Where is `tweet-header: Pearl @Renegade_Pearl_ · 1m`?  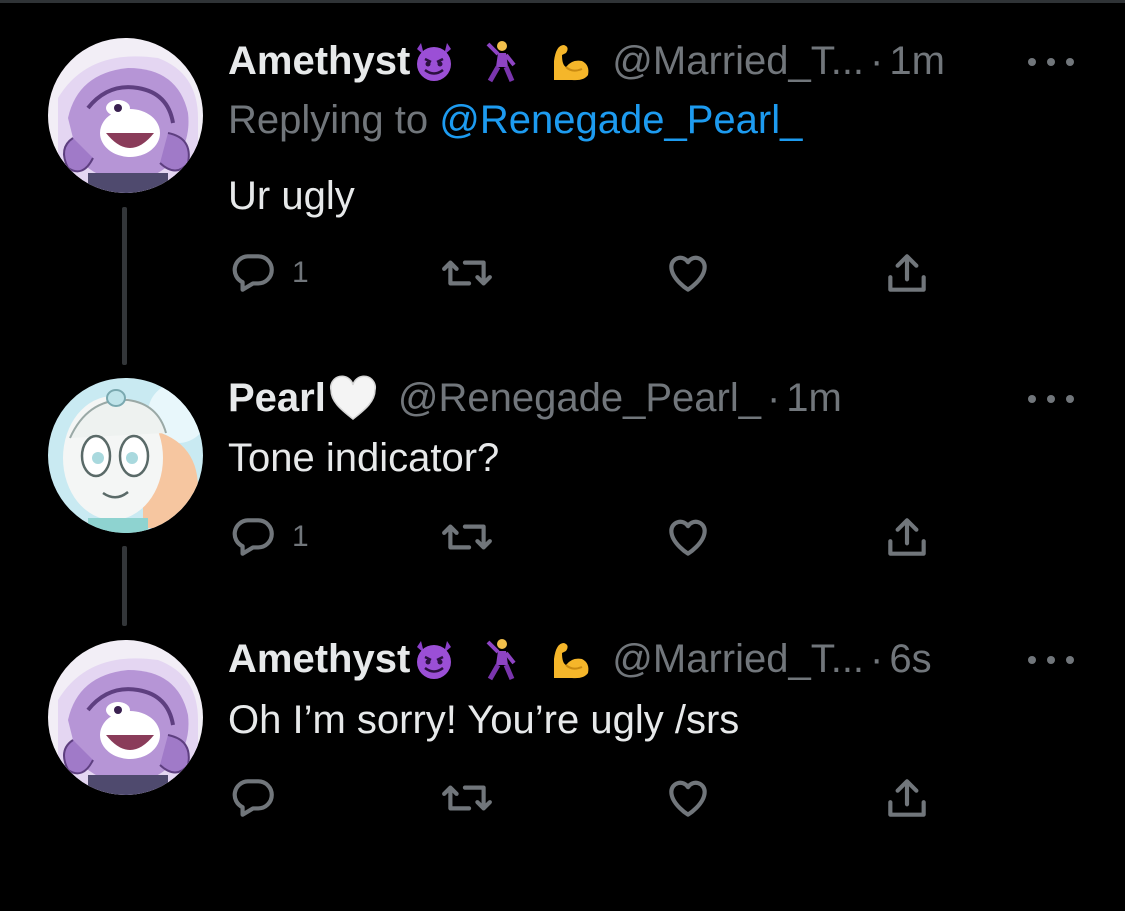
tweet-header: Pearl @Renegade_Pearl_ · 1m is located at coordinates (535, 398).